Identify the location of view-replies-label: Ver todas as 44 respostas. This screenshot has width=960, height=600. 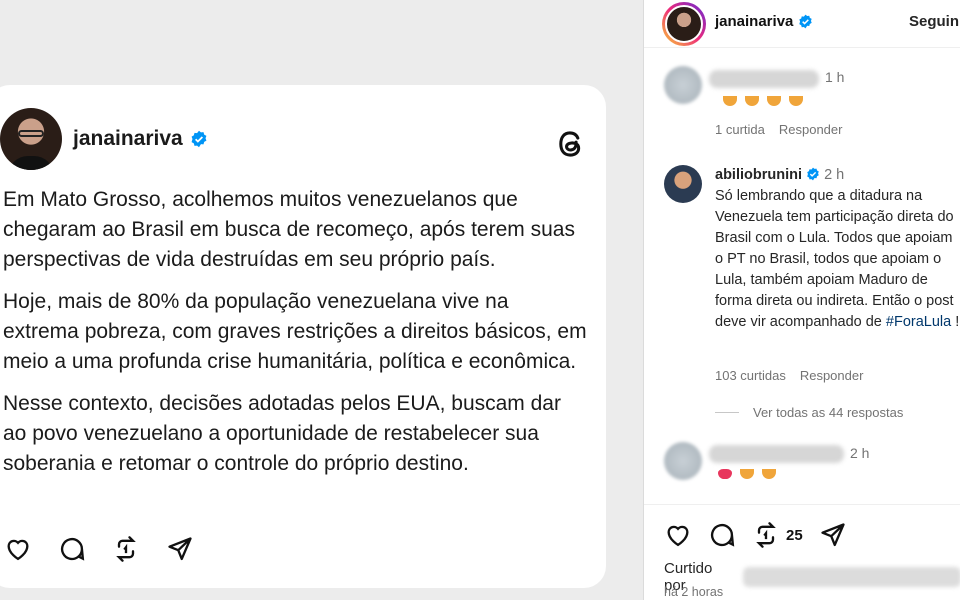
(828, 412).